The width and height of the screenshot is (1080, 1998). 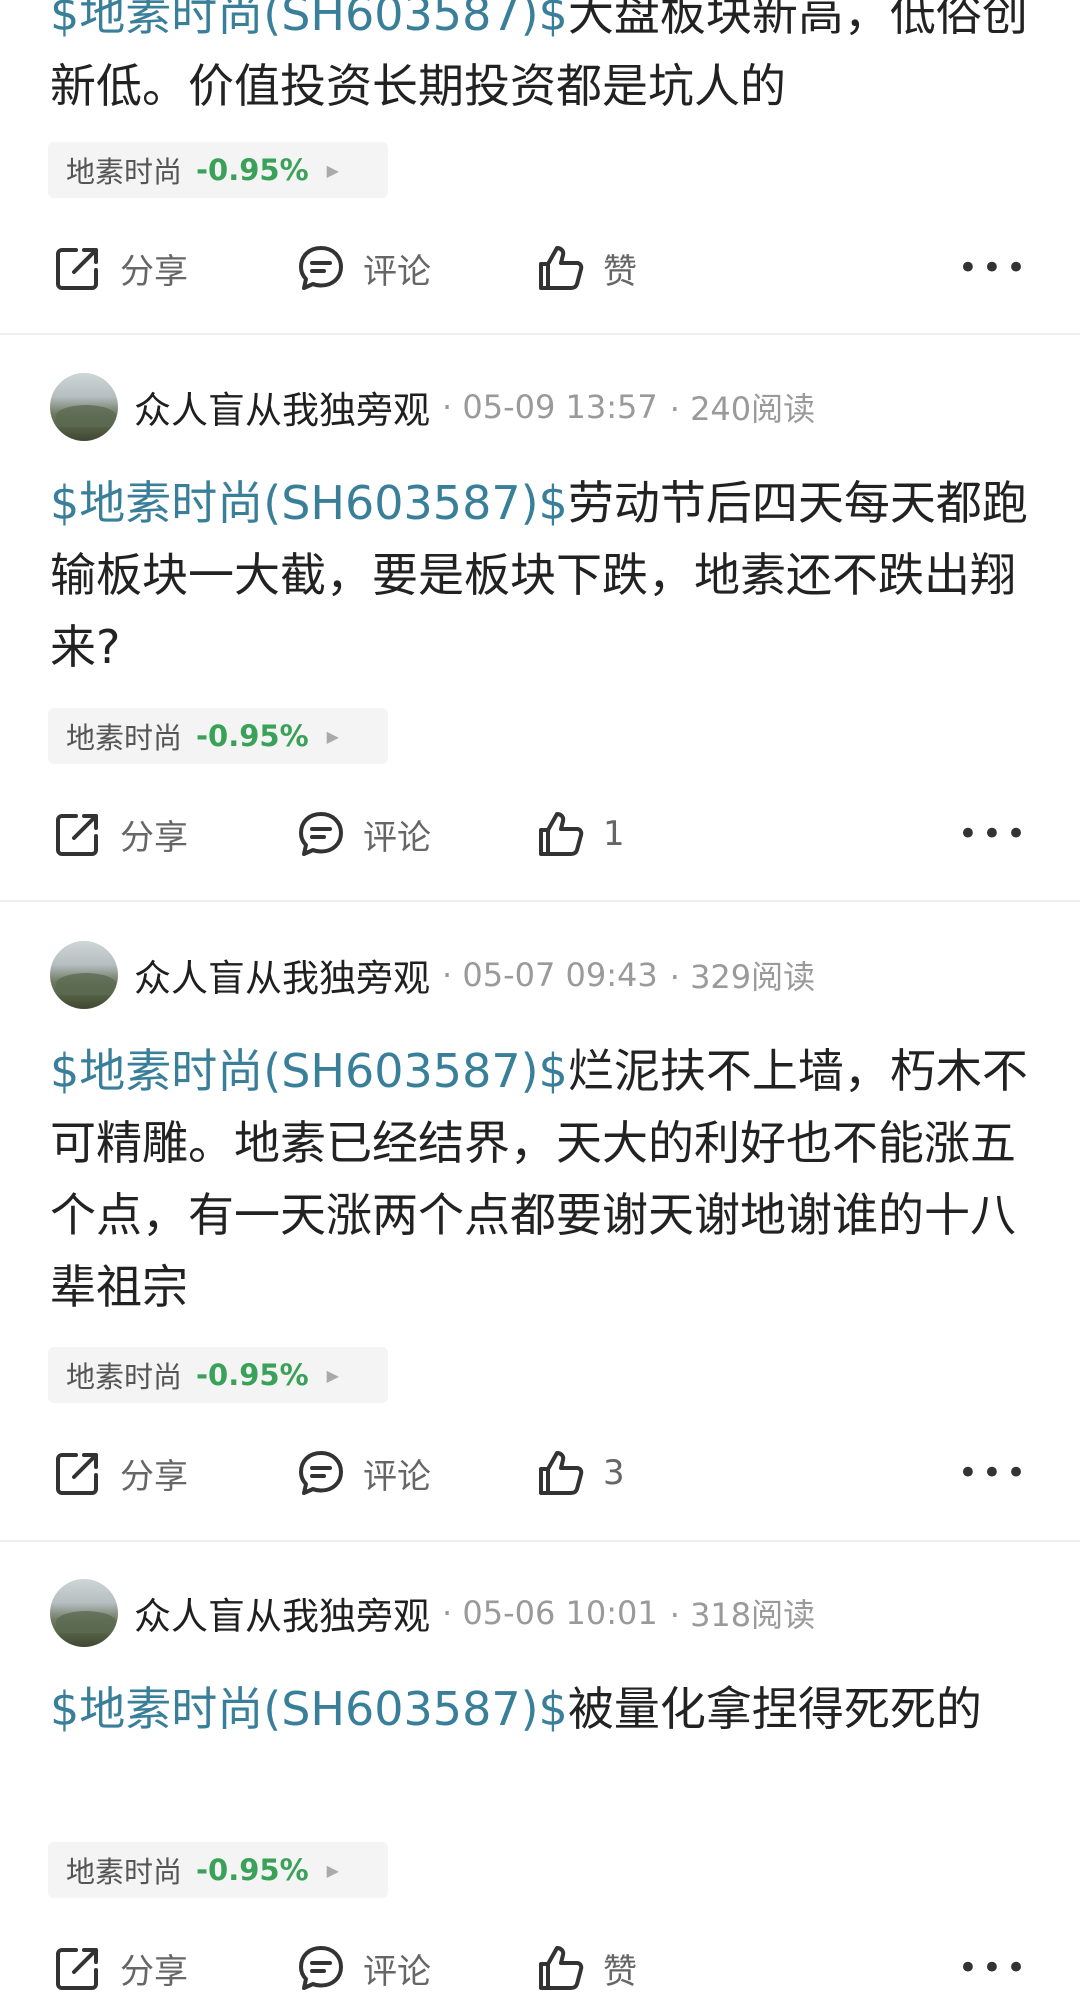 I want to click on like-count: 1, so click(x=614, y=834).